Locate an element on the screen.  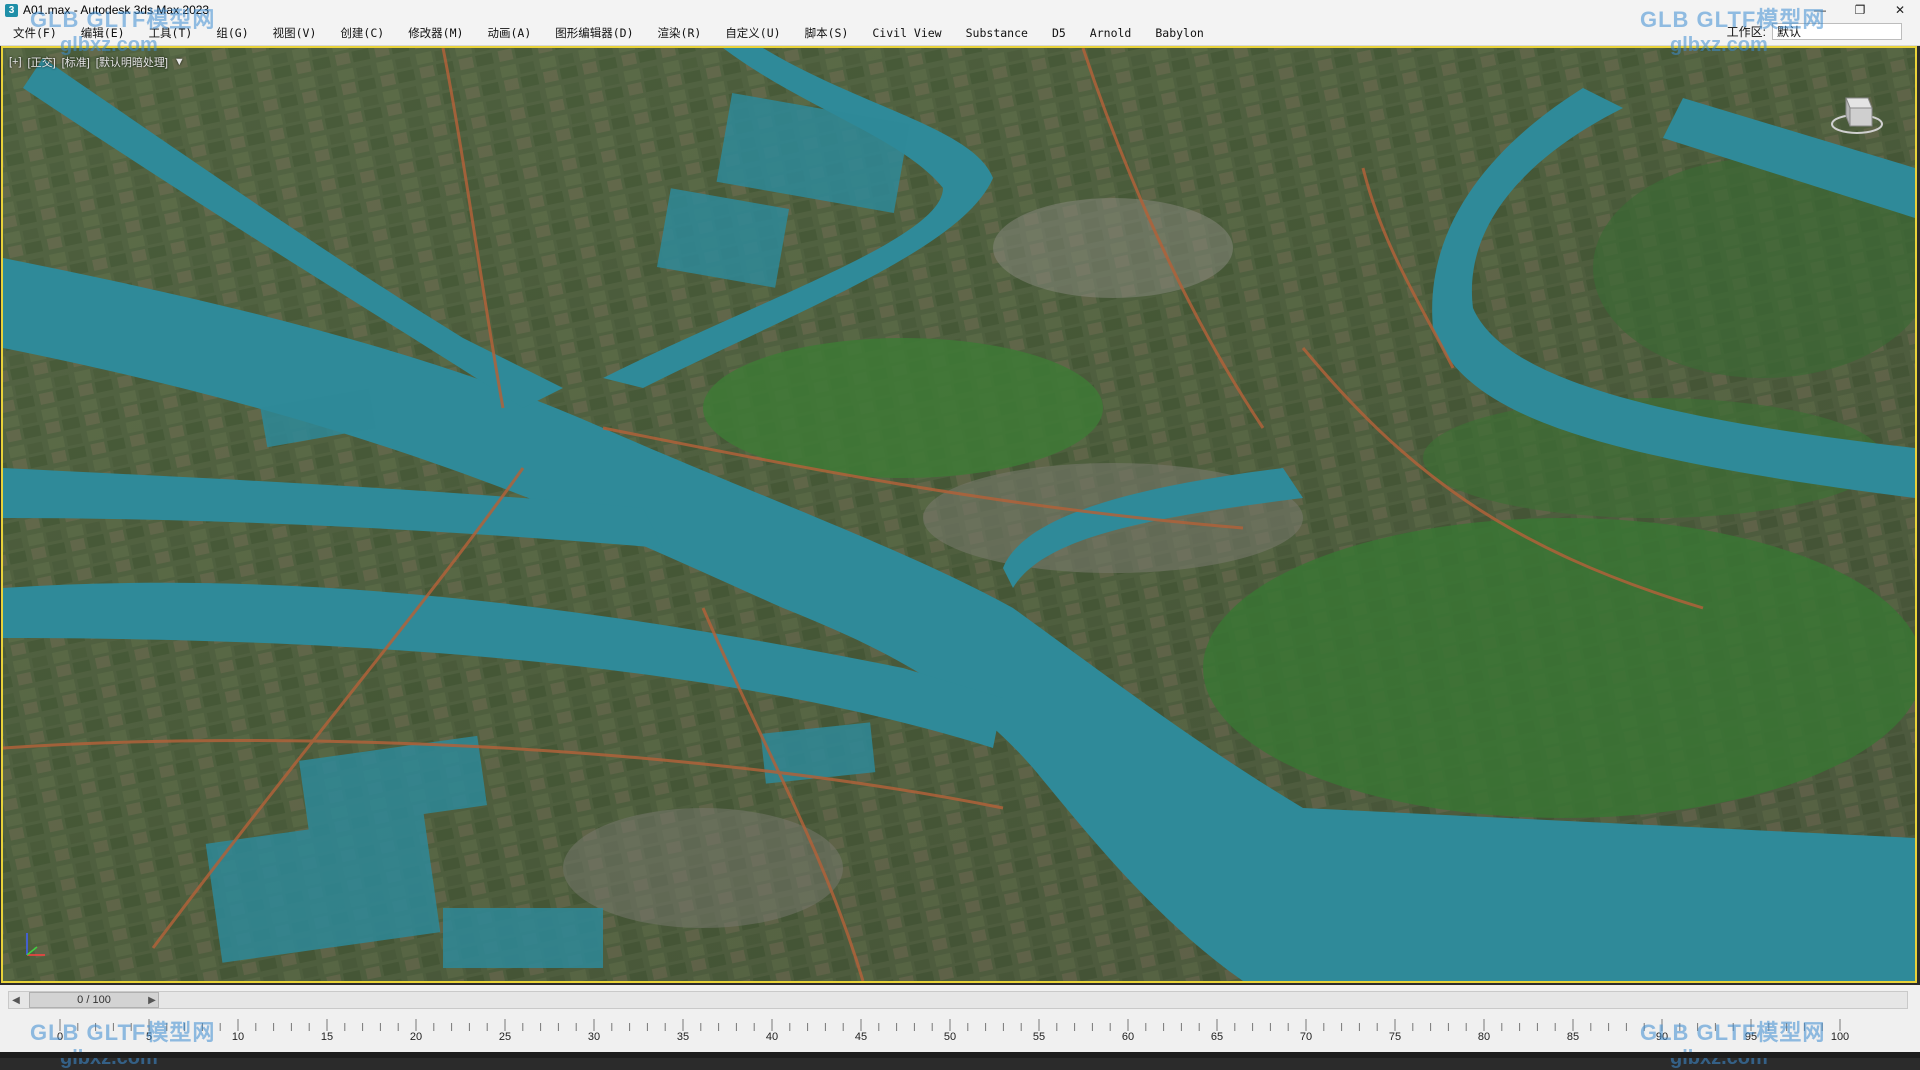
menu-babylon: Babylon is located at coordinates (1178, 33).